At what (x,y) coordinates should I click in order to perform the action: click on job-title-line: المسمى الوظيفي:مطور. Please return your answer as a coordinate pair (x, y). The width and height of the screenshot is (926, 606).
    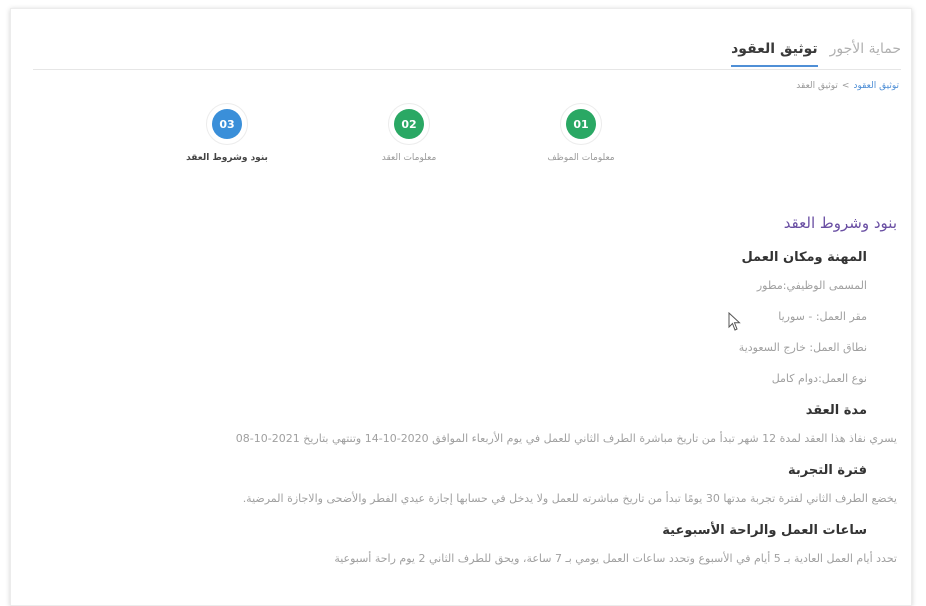
    Looking at the image, I should click on (811, 285).